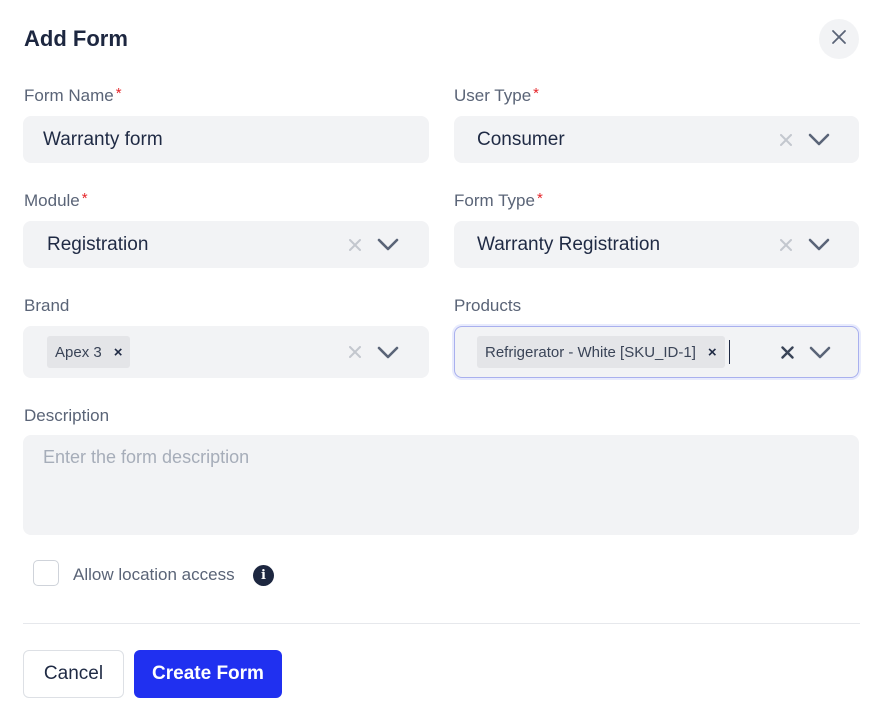  I want to click on form-type-label: Form Type *, so click(498, 200).